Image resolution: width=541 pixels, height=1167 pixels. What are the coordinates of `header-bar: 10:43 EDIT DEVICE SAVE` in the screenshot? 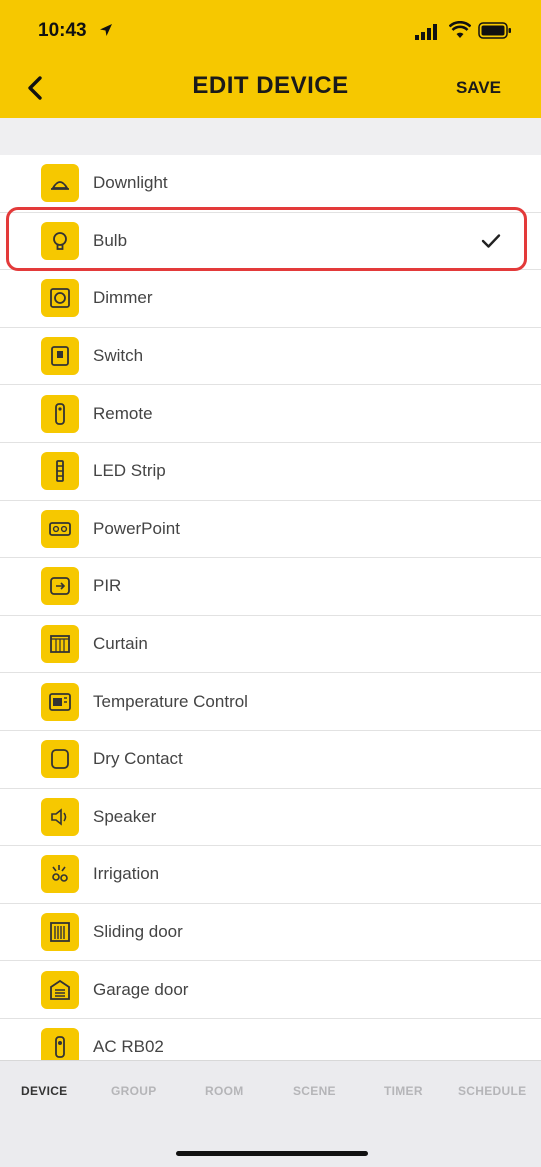 It's located at (270, 59).